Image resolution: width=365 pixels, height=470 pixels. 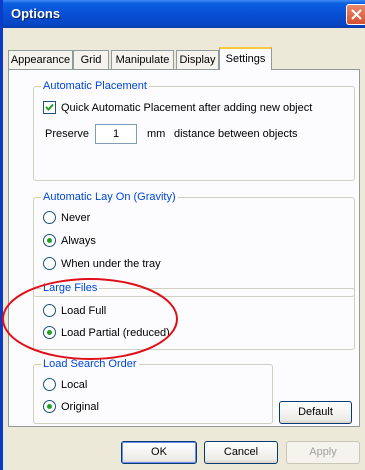 I want to click on distance-label: distance between objects, so click(x=236, y=134).